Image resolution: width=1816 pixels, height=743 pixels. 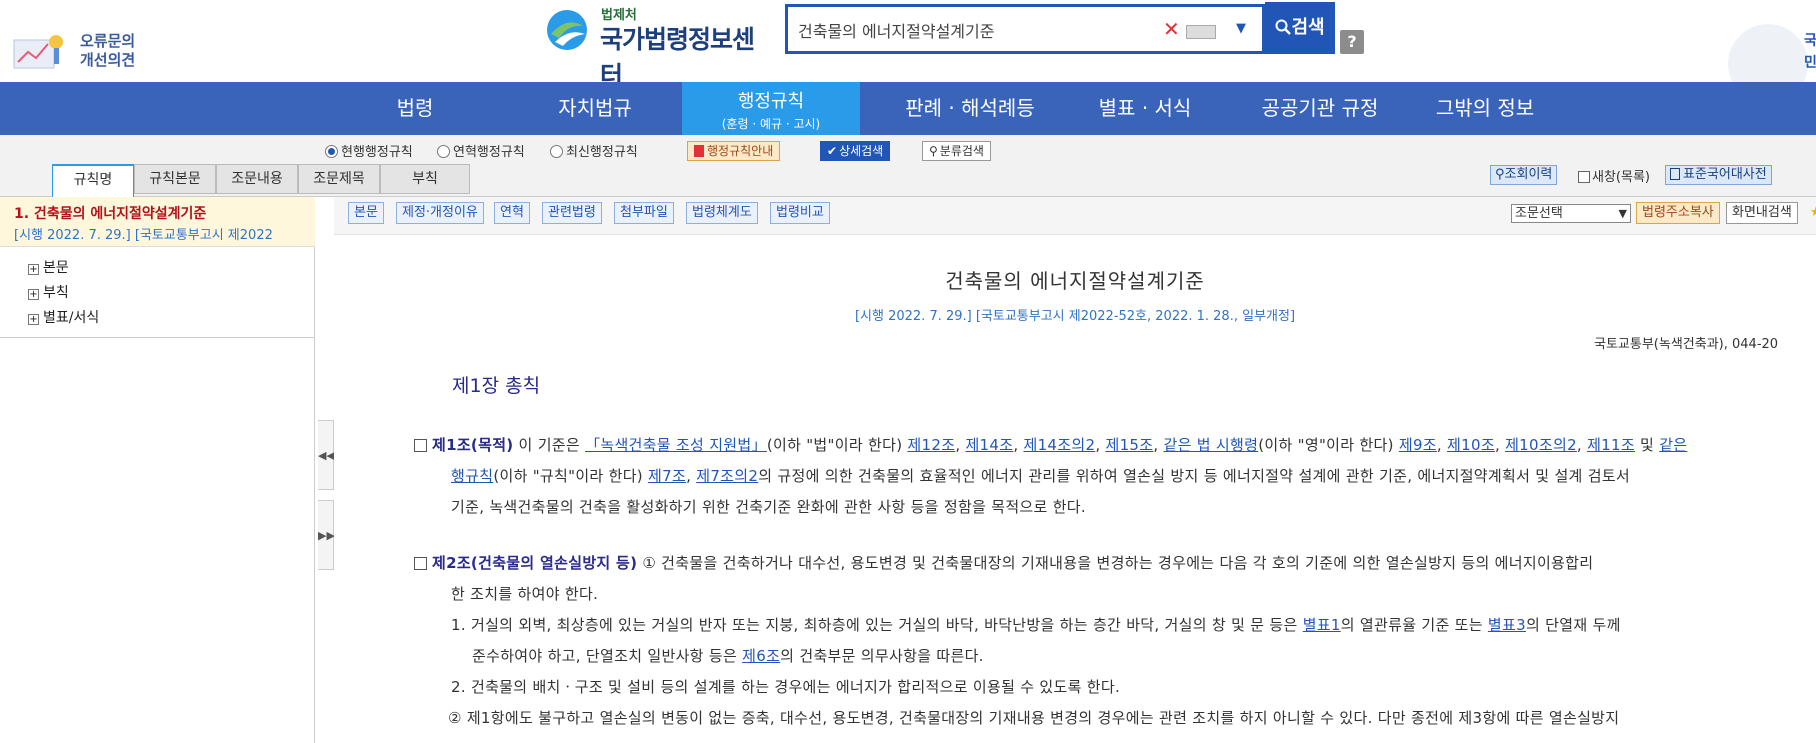 I want to click on text: (이하 "법"이라 한다), so click(x=837, y=445).